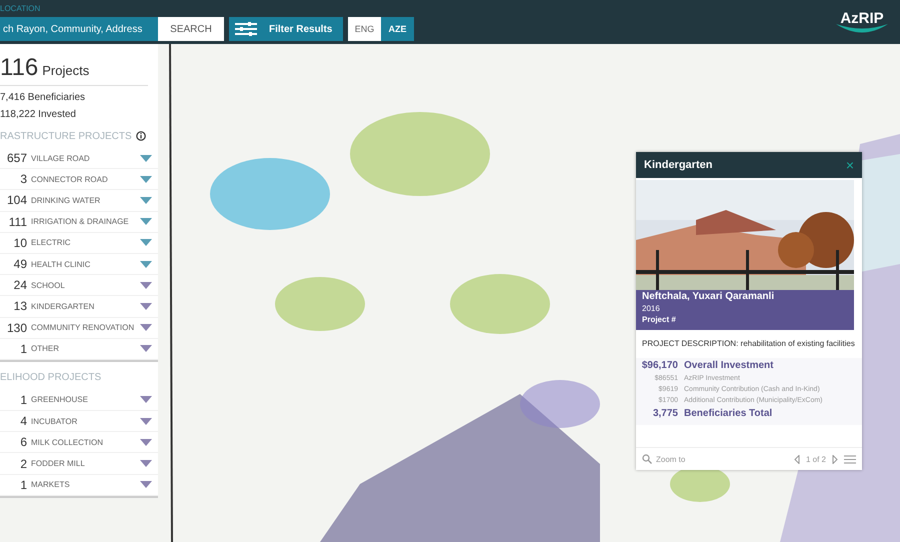 This screenshot has width=900, height=542. I want to click on logo: AzRIP, so click(862, 22).